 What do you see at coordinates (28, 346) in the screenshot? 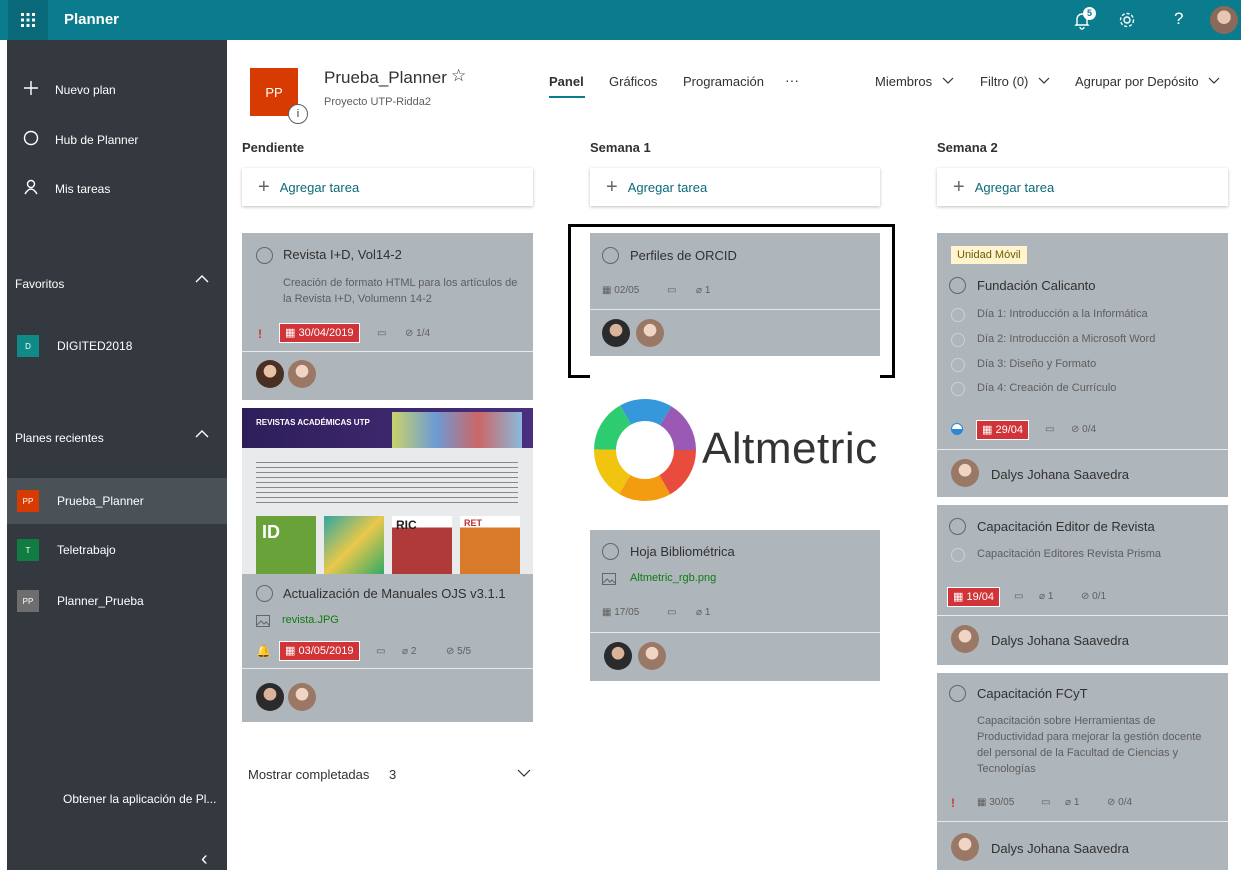
I see `plan-tile-icon: D` at bounding box center [28, 346].